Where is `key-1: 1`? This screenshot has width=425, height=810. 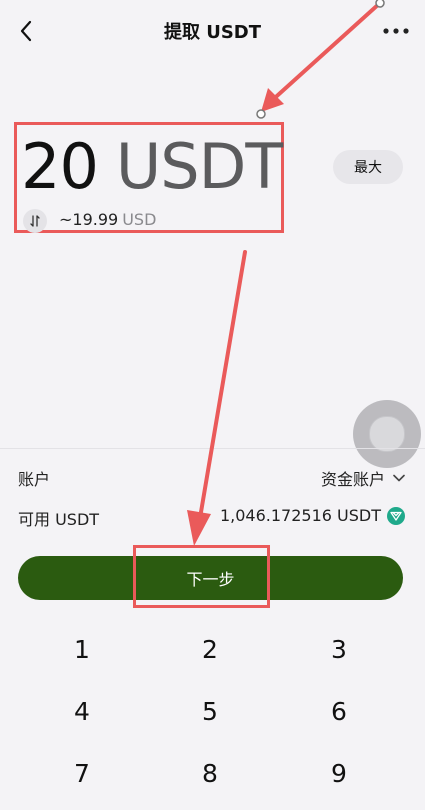
key-1: 1 is located at coordinates (82, 649).